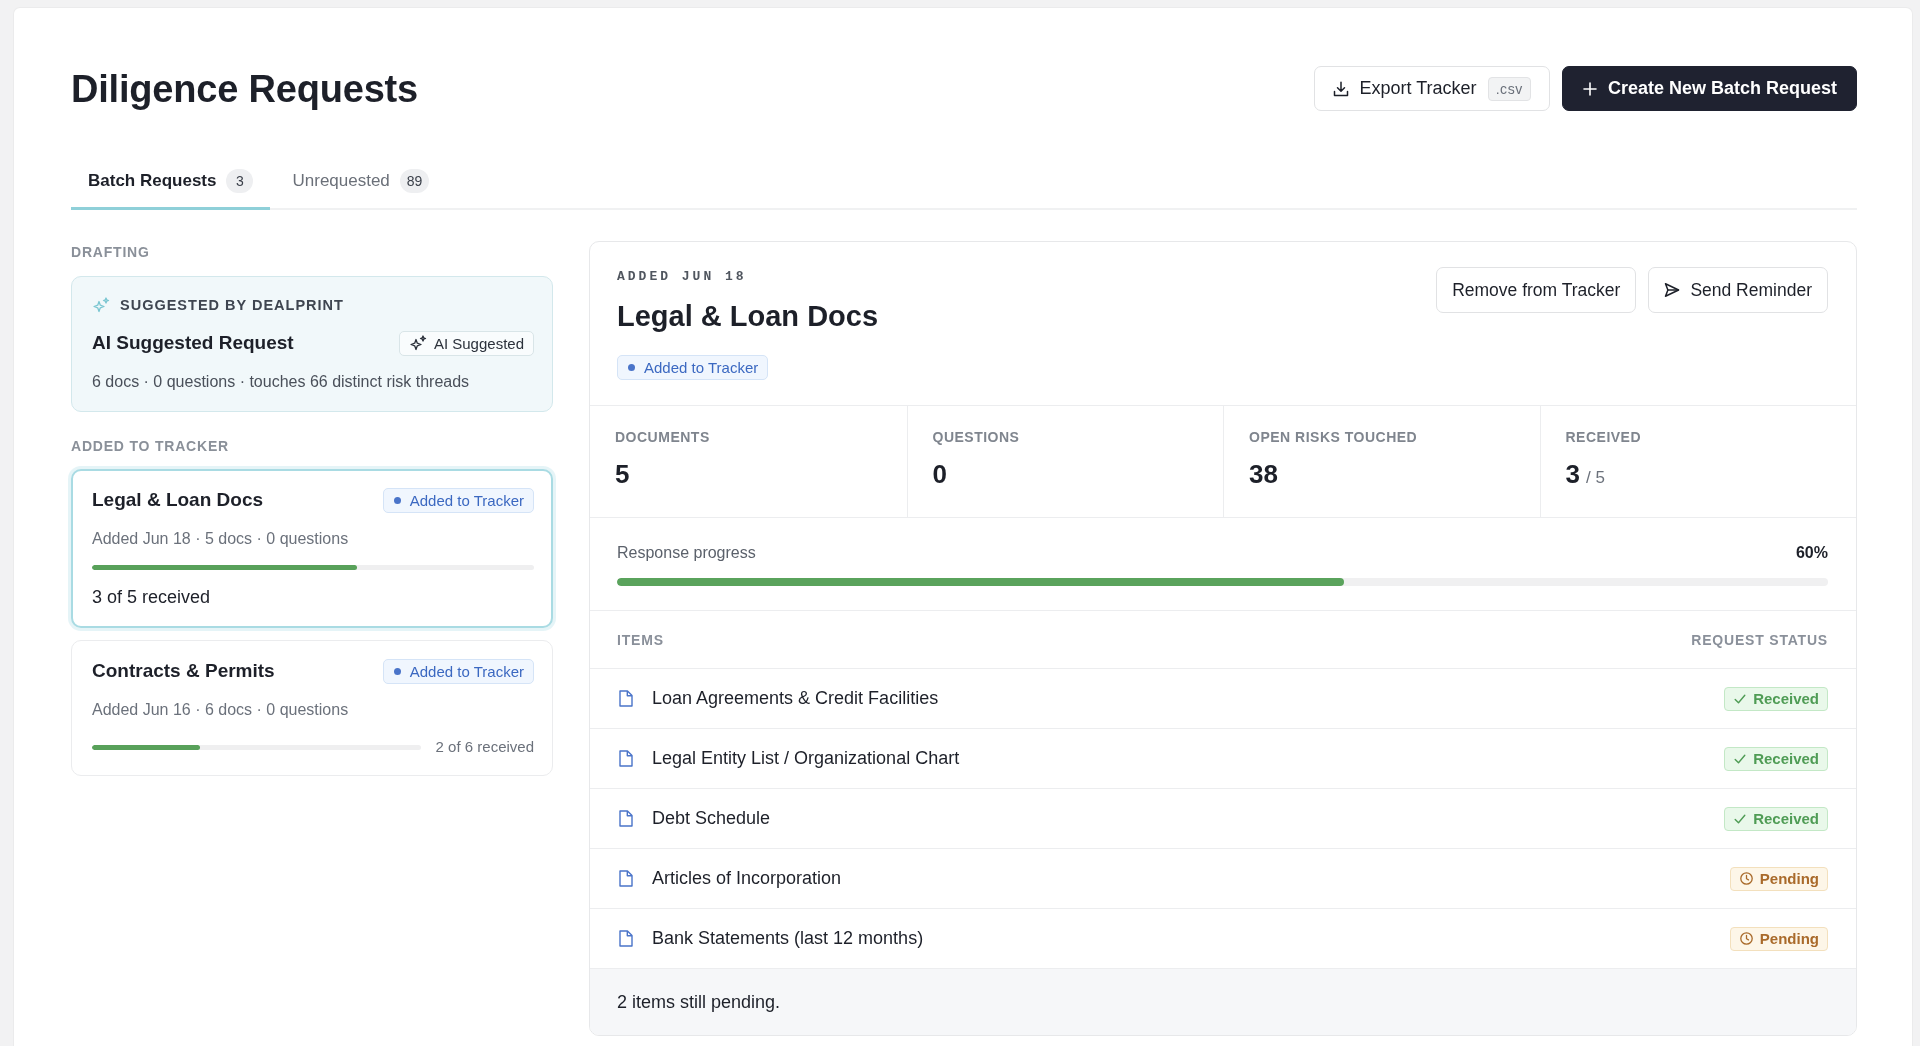 This screenshot has width=1920, height=1046. I want to click on pending-summary: 2 items still pending., so click(699, 1002).